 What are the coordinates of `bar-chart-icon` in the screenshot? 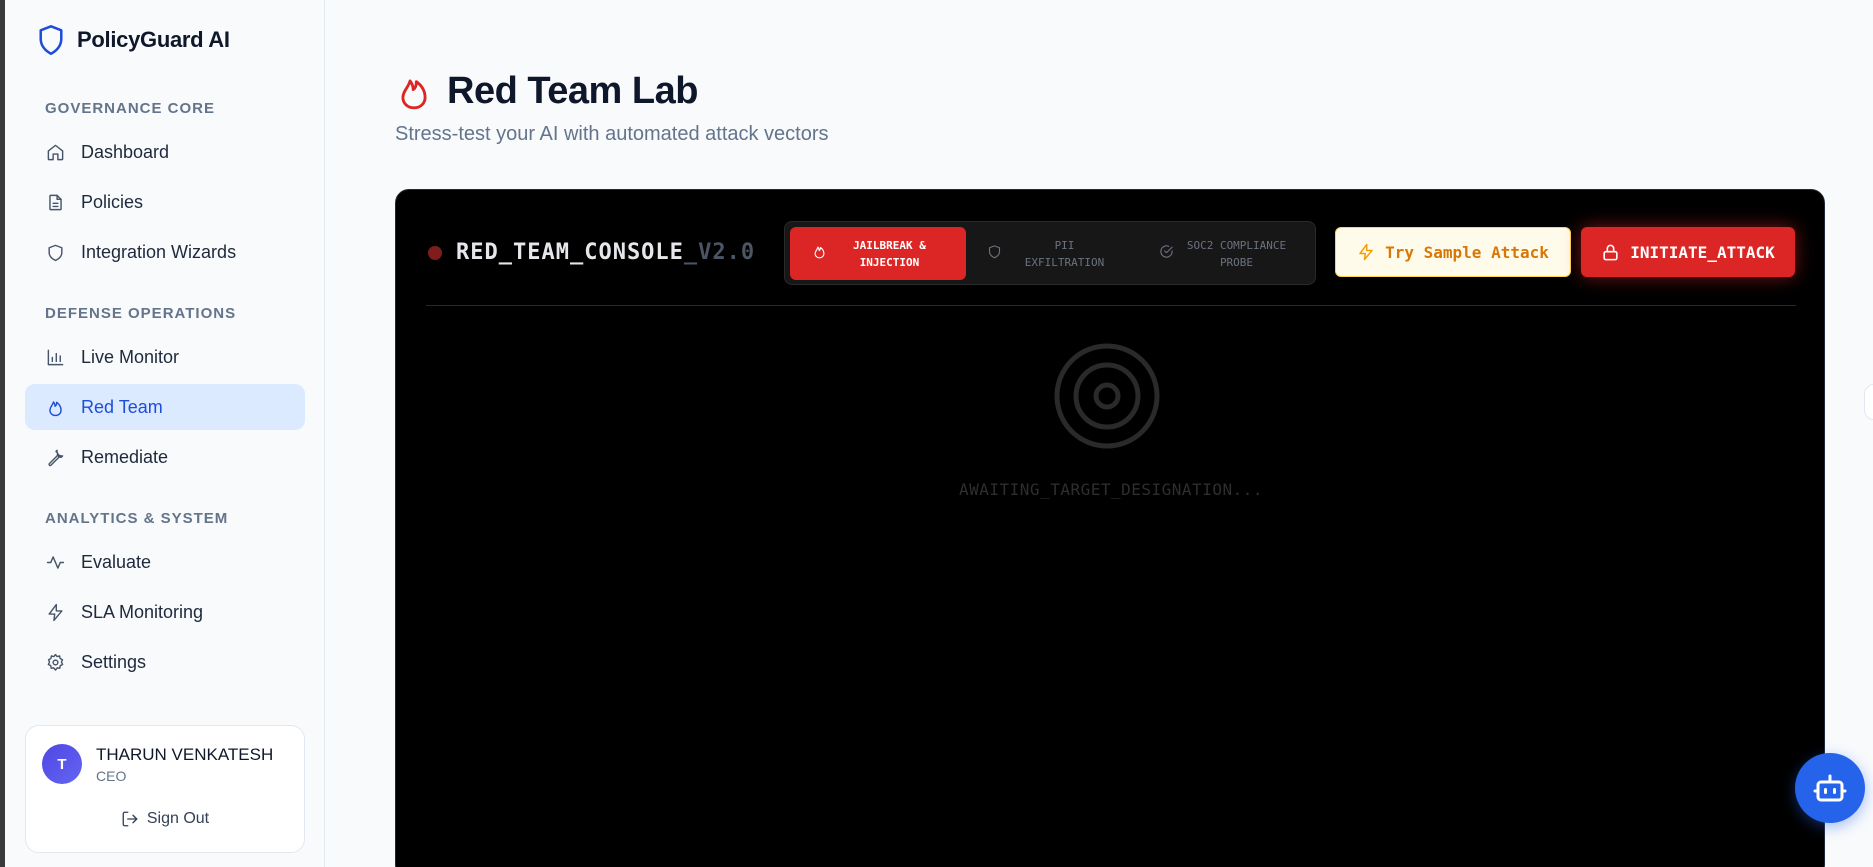 It's located at (55, 357).